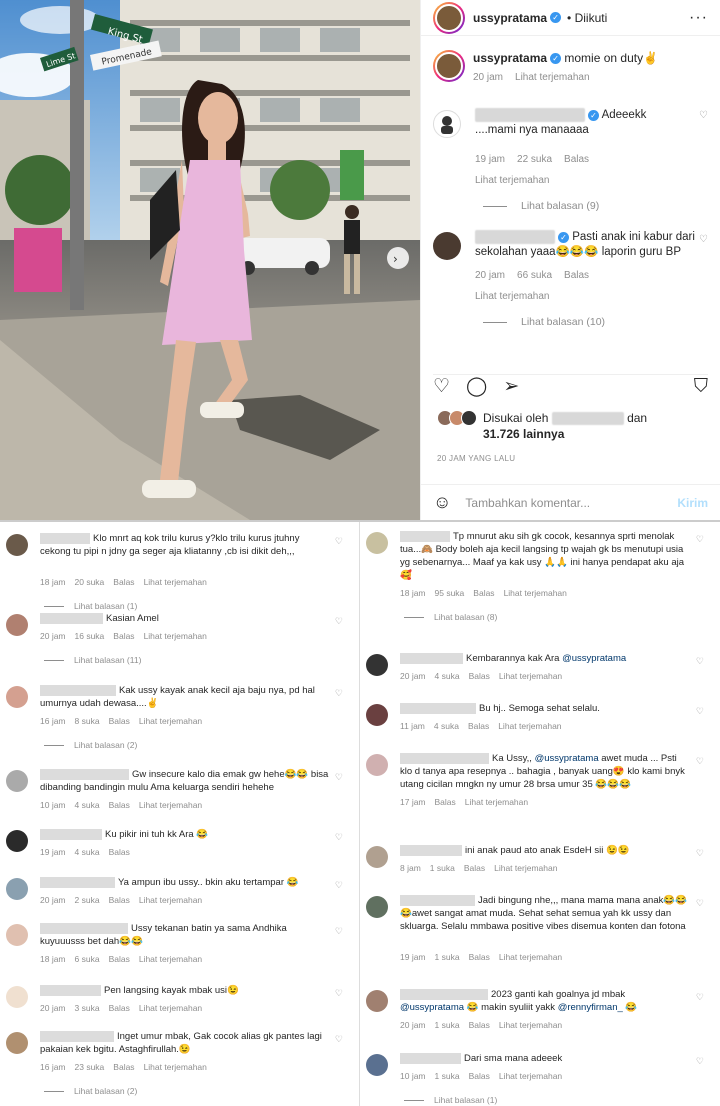 This screenshot has width=720, height=1106. Describe the element at coordinates (90, 636) in the screenshot. I see `comment-likes: 16 suka` at that location.